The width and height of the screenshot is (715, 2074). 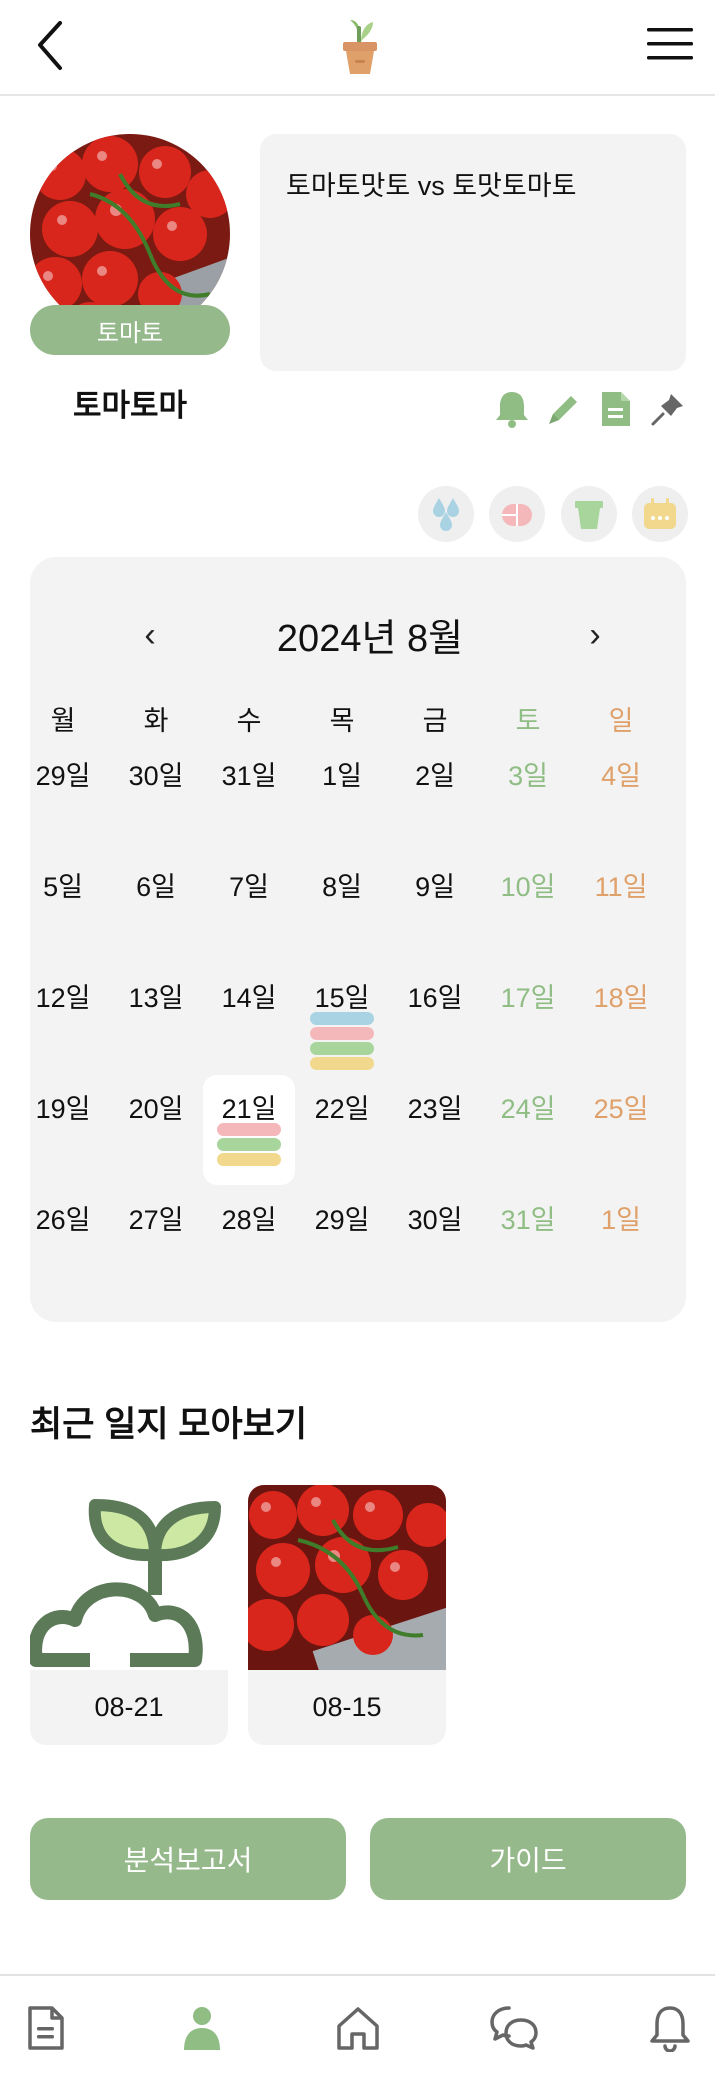 I want to click on calendar-day: 23일, so click(x=435, y=1130).